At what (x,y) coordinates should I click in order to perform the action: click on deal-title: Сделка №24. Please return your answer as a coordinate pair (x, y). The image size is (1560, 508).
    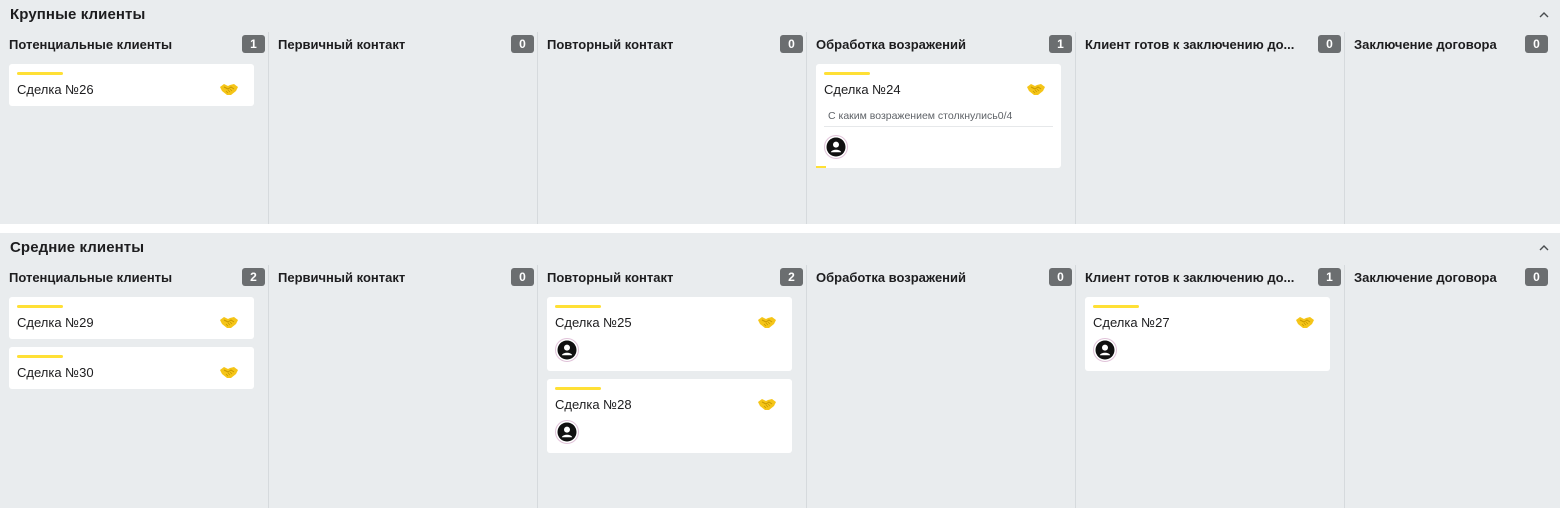
    Looking at the image, I should click on (862, 89).